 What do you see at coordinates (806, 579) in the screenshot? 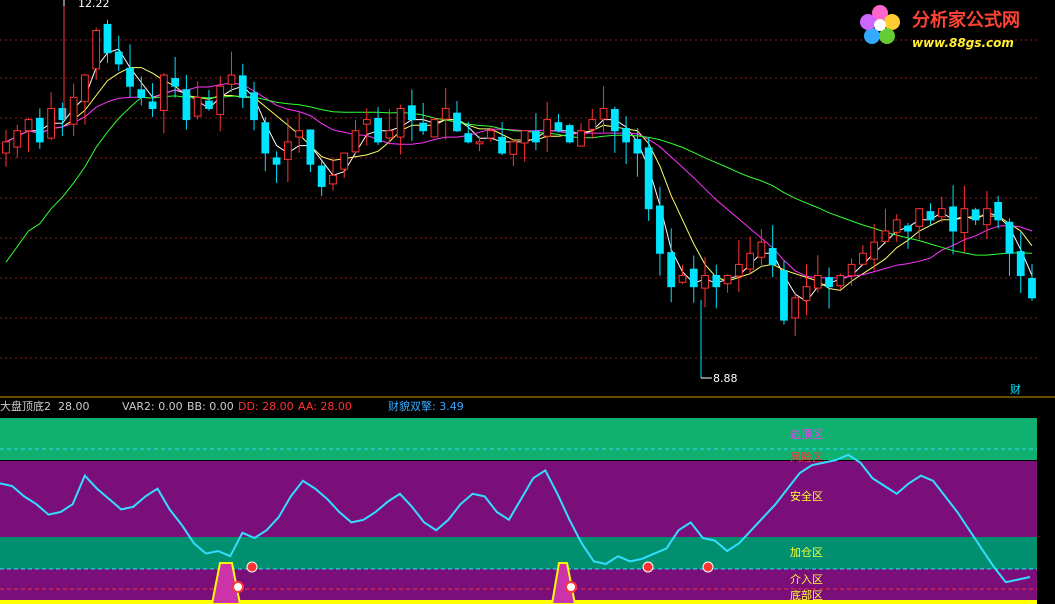
I see `zone-label-enter: 介入区` at bounding box center [806, 579].